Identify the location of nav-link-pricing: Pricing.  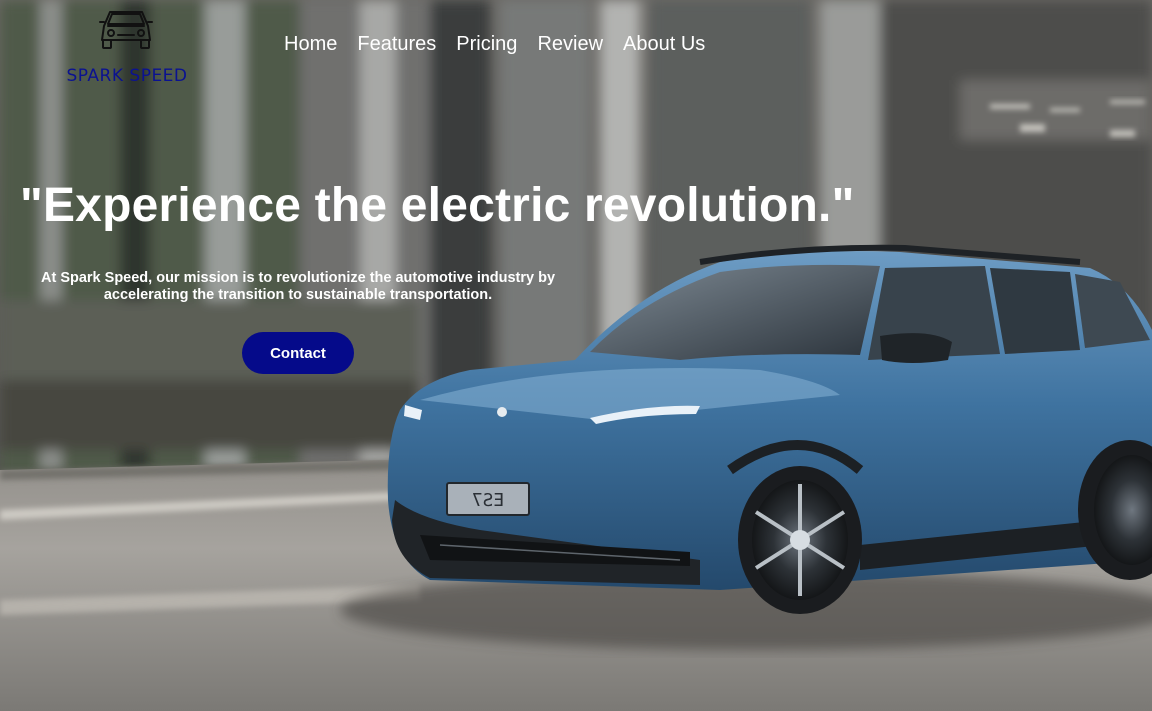
(486, 44).